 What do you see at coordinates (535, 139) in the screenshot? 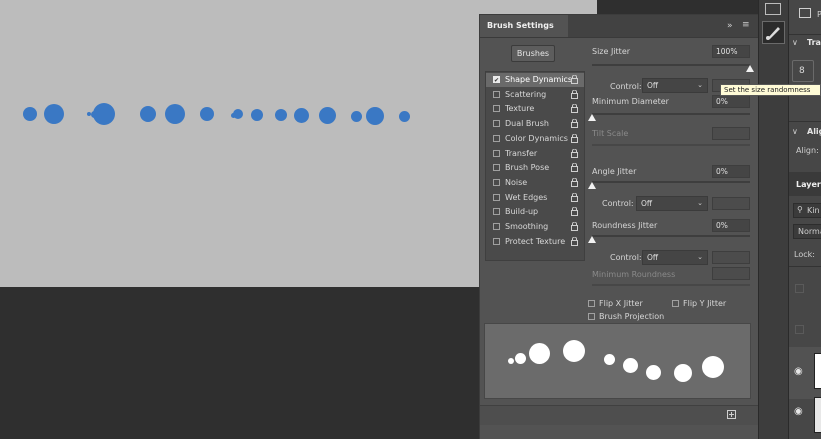
I see `brush-option-color-dynamics: Color Dynamics` at bounding box center [535, 139].